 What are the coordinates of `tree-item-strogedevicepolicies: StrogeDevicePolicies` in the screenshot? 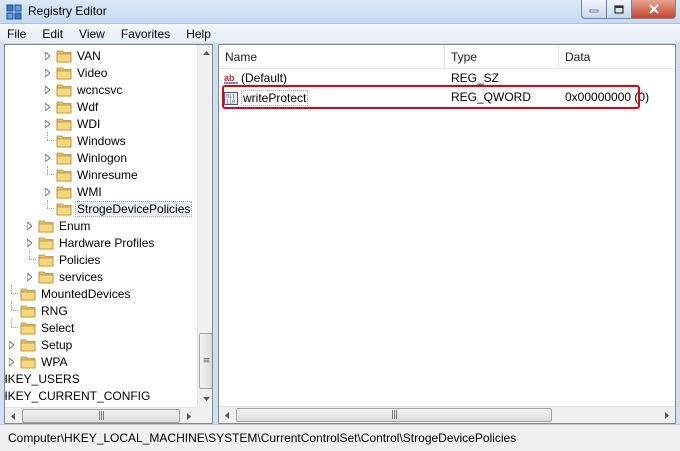 It's located at (118, 208).